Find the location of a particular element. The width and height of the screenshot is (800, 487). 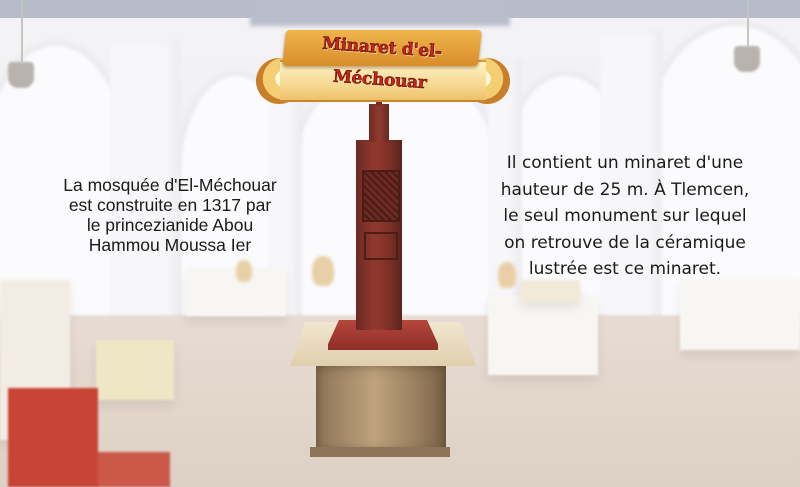

pedestal-body is located at coordinates (381, 409).